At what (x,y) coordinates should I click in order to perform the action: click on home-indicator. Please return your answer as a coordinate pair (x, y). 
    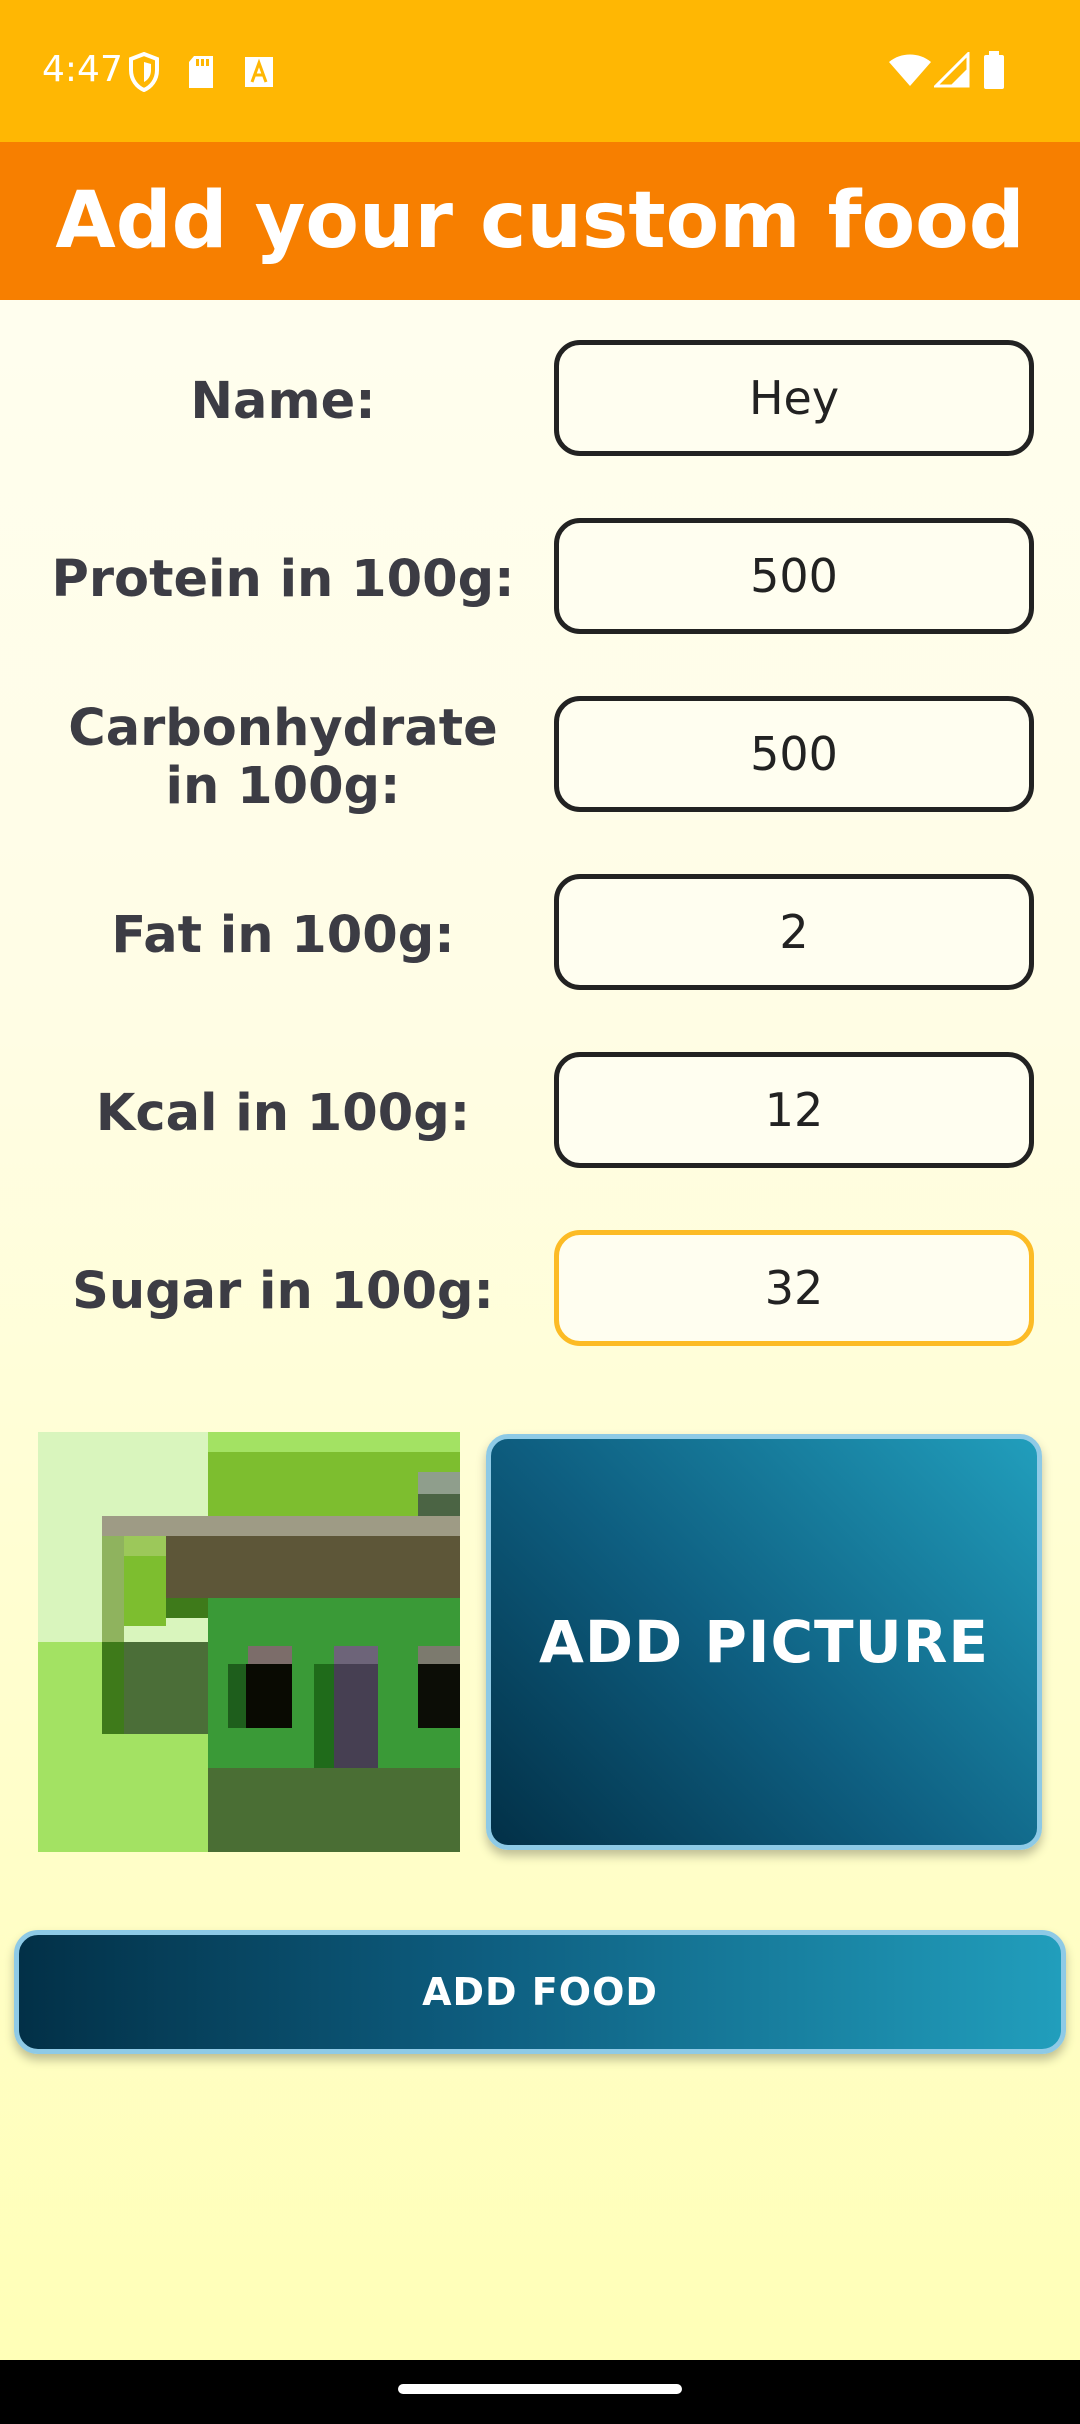
    Looking at the image, I should click on (540, 2389).